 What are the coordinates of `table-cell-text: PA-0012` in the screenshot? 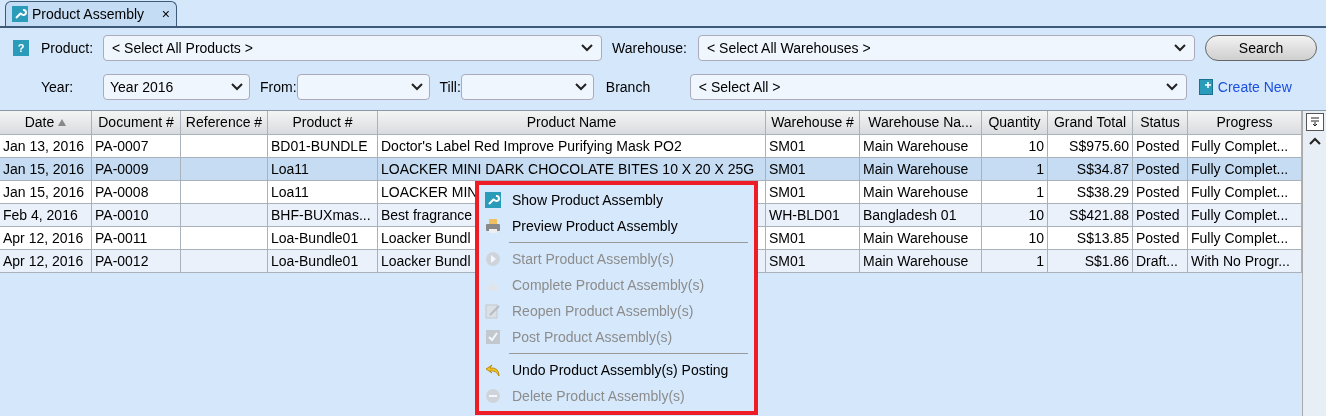 It's located at (122, 261).